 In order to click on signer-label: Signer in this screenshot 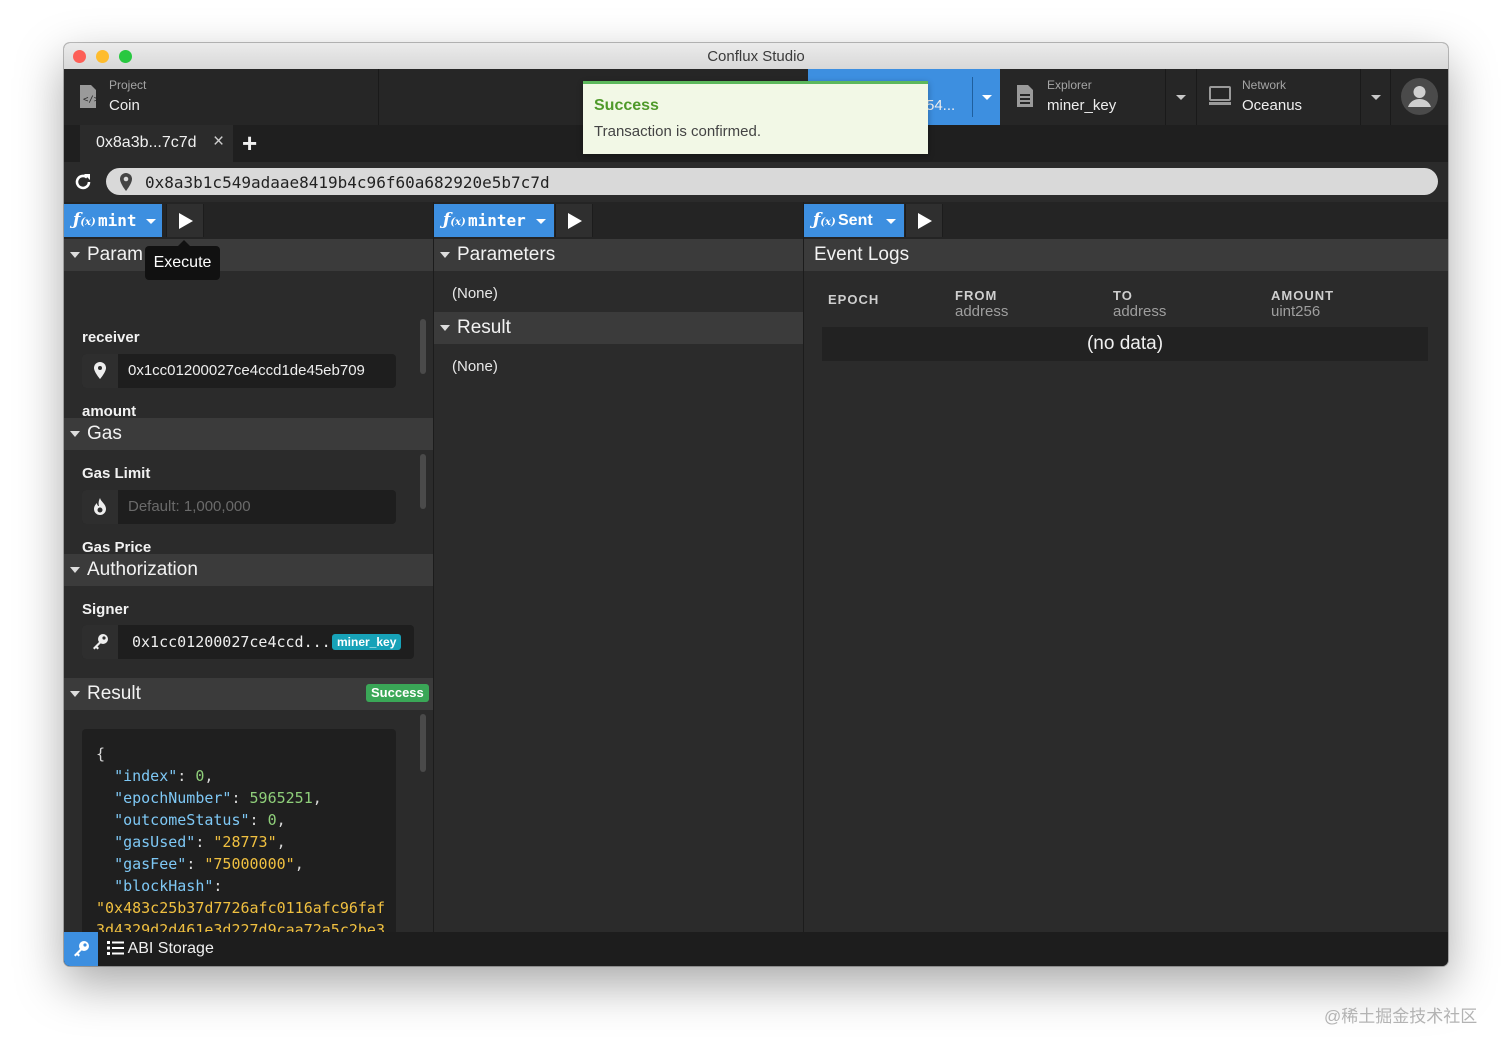, I will do `click(105, 609)`.